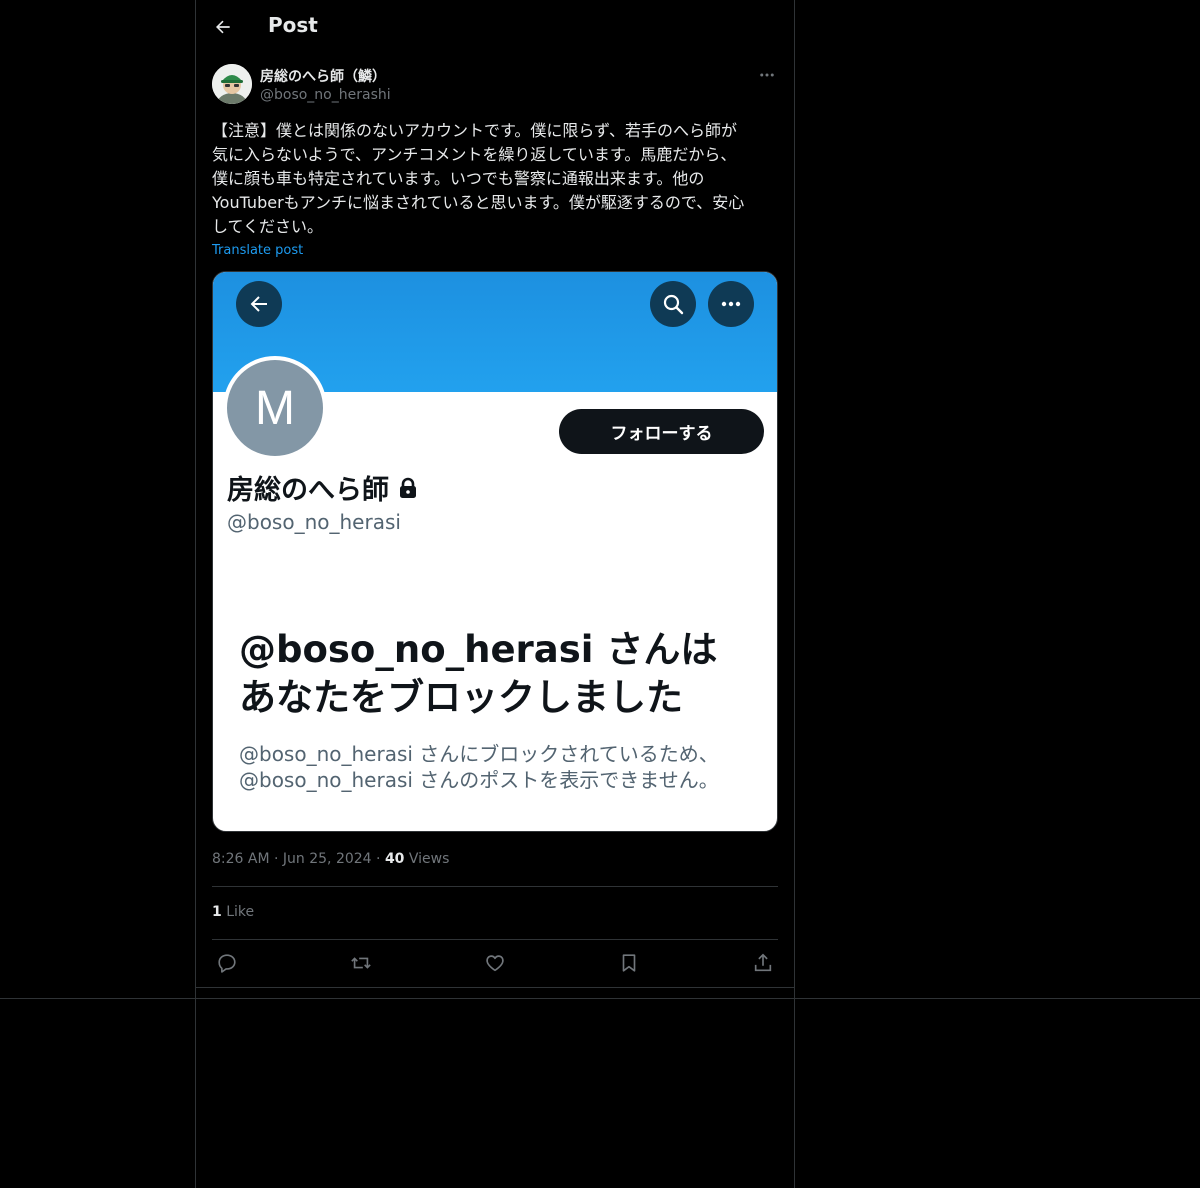 The width and height of the screenshot is (1200, 1188). I want to click on post-metadata: 8:26 AM · Jun 25, 2024 · 40 Views, so click(330, 859).